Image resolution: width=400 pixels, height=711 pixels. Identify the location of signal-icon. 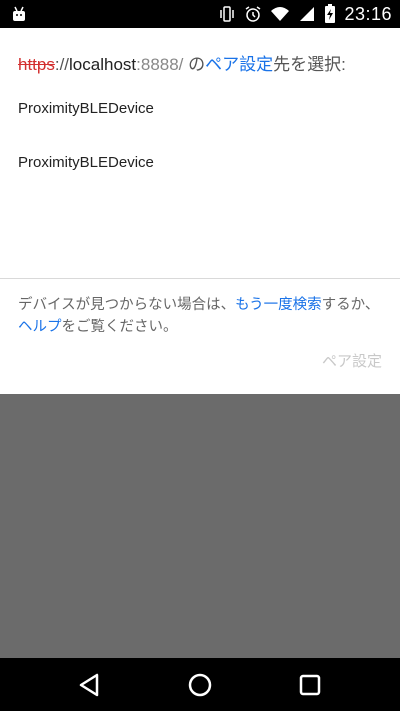
(307, 14).